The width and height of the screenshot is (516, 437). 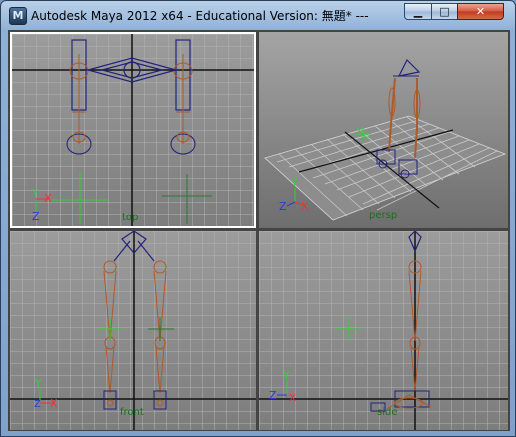 I want to click on minimize-button: ▁, so click(x=418, y=11).